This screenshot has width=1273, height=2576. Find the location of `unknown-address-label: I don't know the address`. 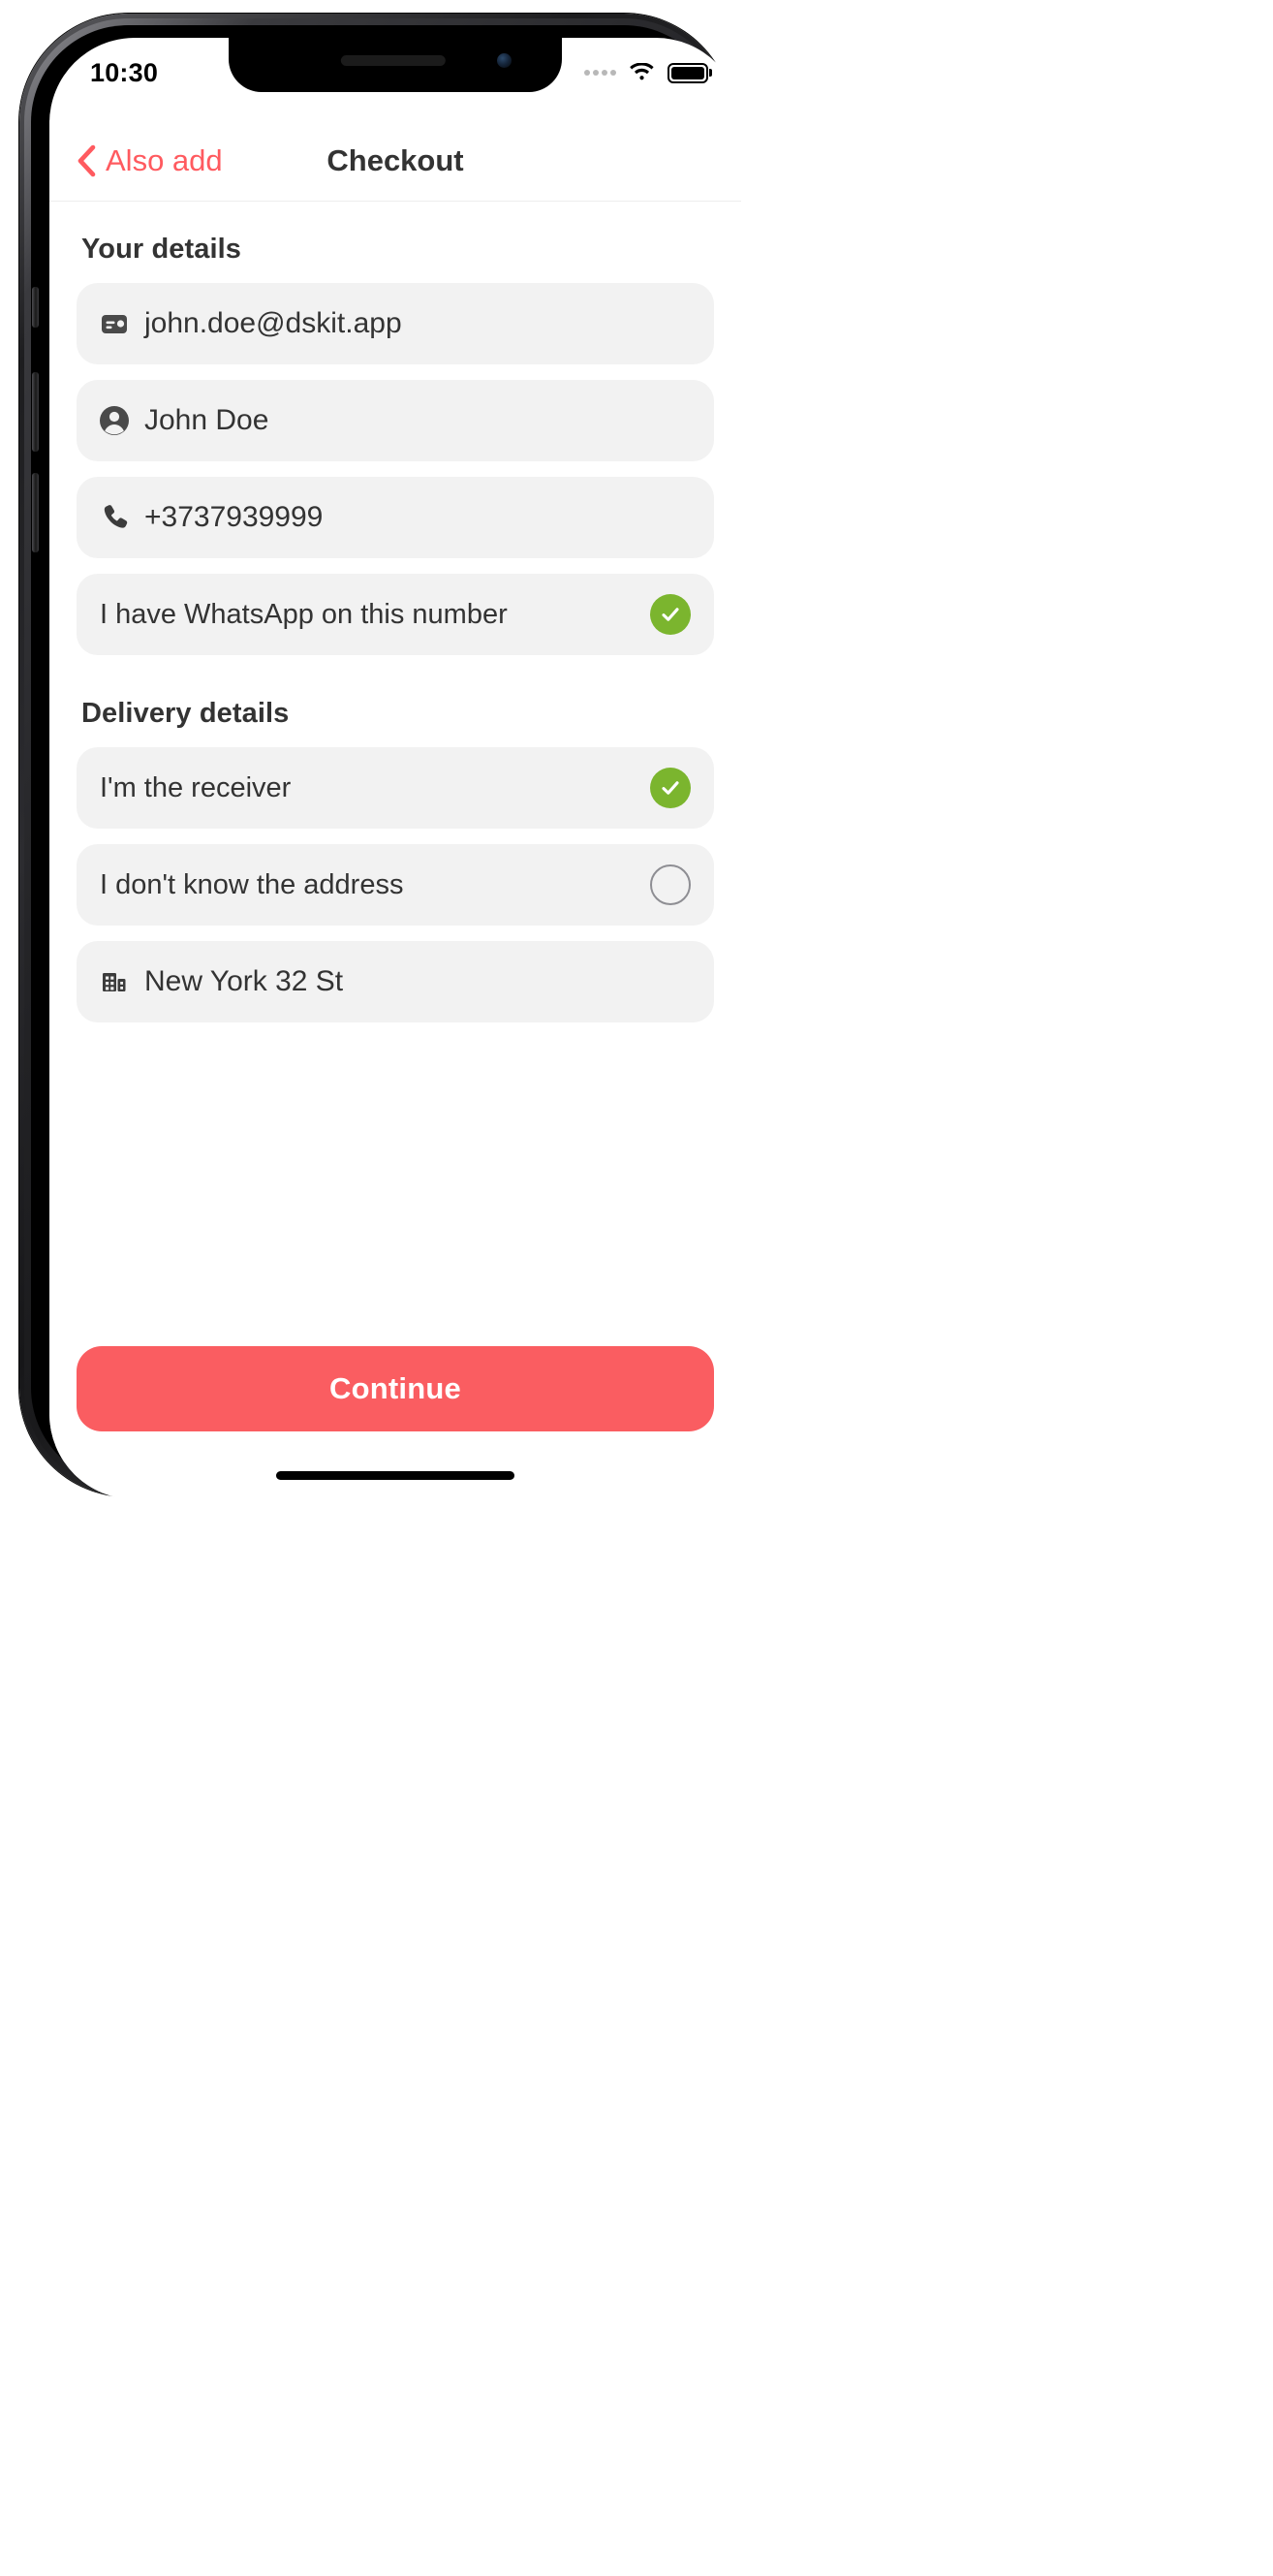

unknown-address-label: I don't know the address is located at coordinates (252, 884).